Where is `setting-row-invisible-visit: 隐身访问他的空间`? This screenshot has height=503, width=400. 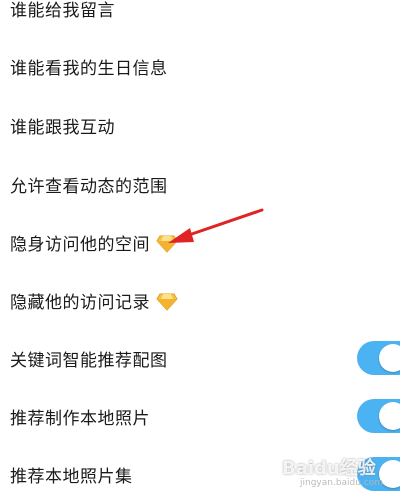
setting-row-invisible-visit: 隐身访问他的空间 is located at coordinates (200, 242).